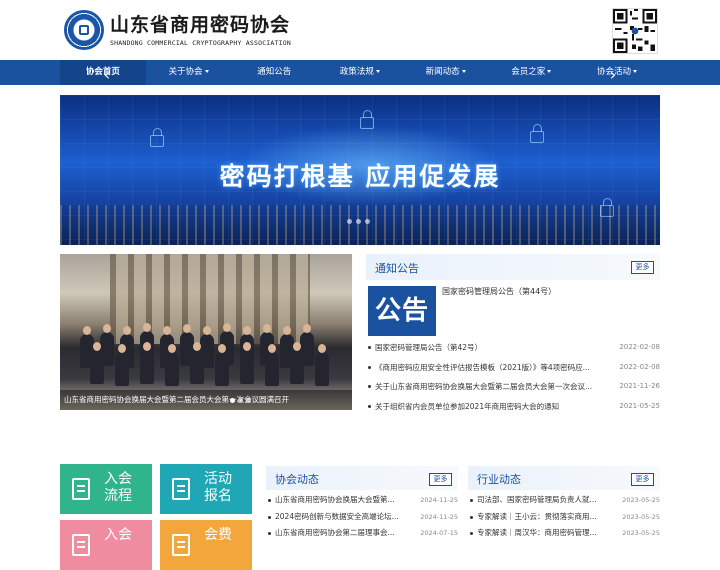  I want to click on list-item: 山东省商用密码协会第二届理事会... 2024-07-15, so click(362, 533).